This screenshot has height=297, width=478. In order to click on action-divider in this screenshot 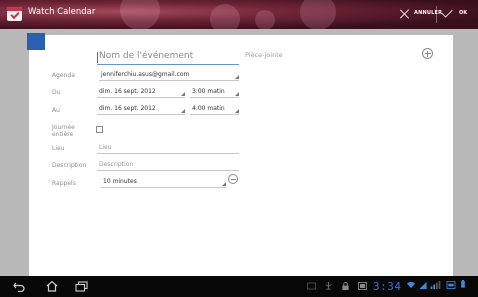, I will do `click(436, 14)`.